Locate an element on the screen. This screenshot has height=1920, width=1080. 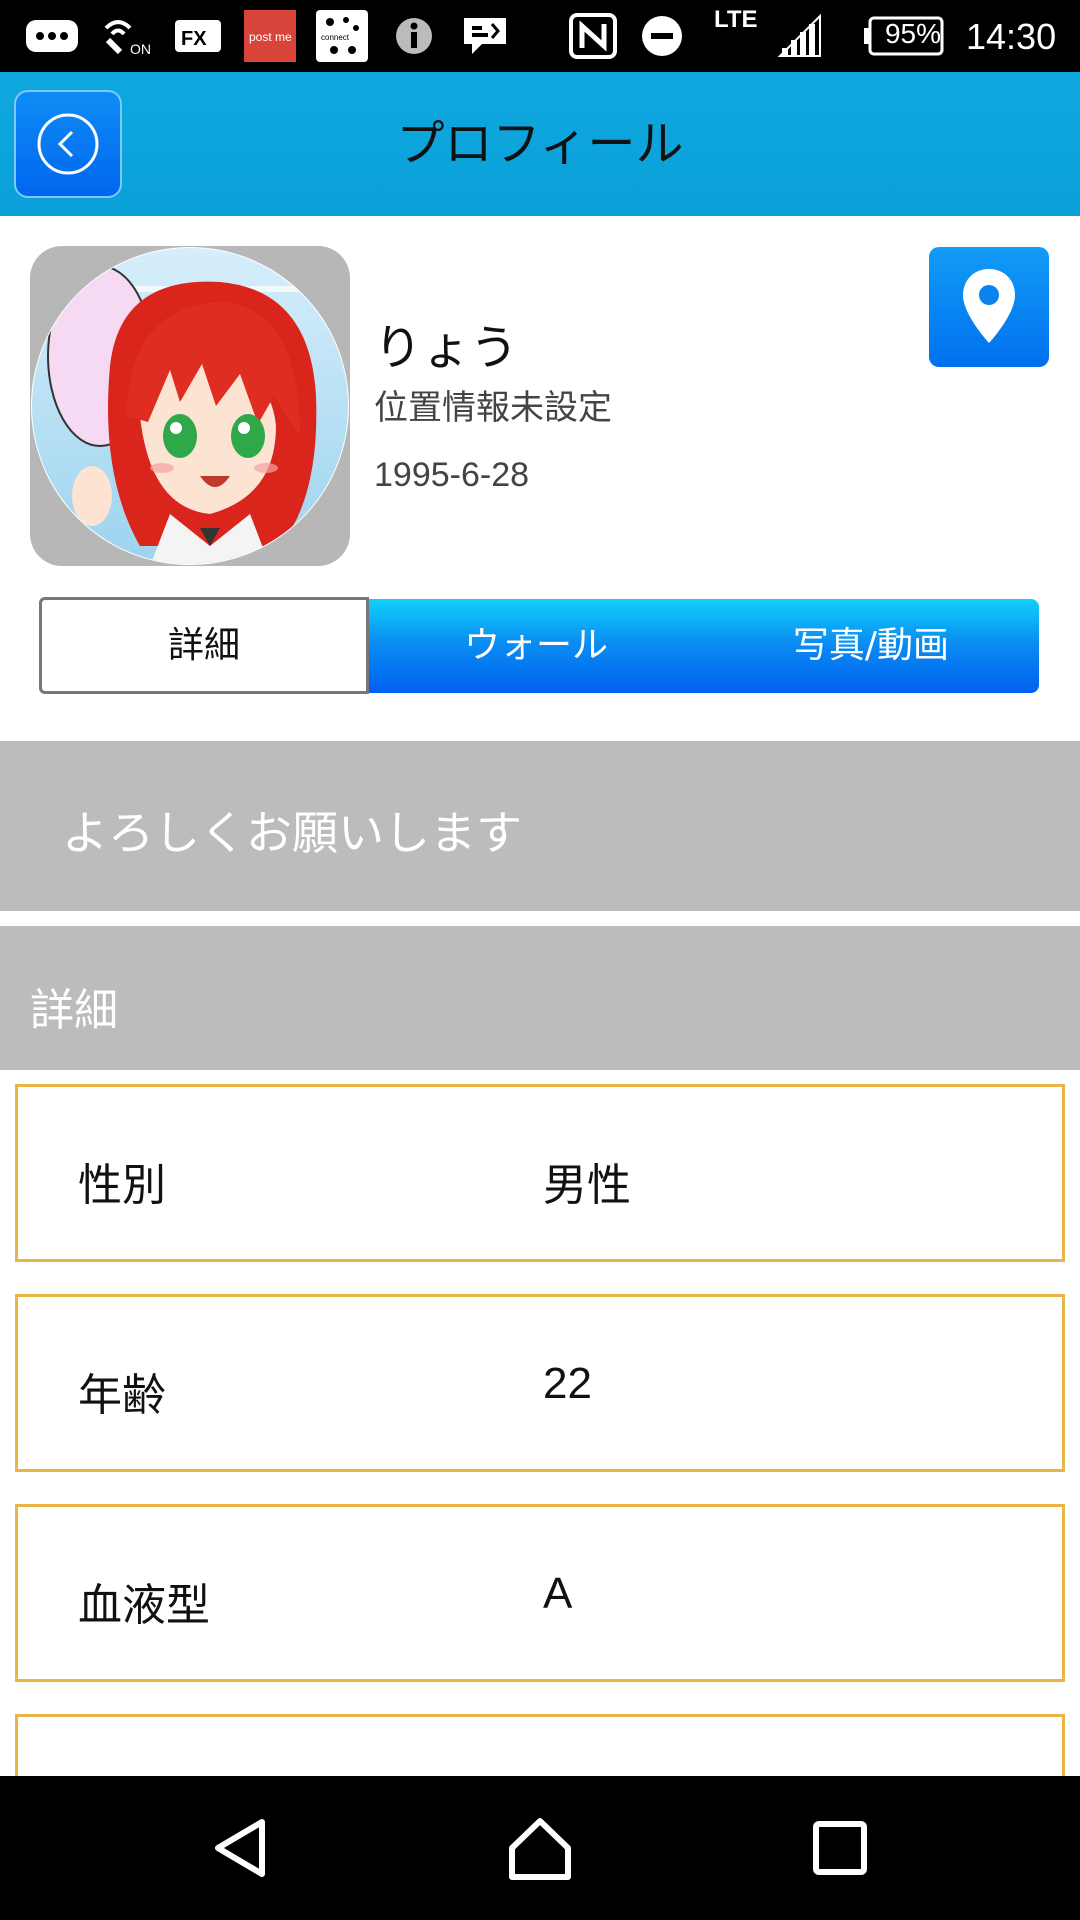
nav-recents-button is located at coordinates (840, 1848).